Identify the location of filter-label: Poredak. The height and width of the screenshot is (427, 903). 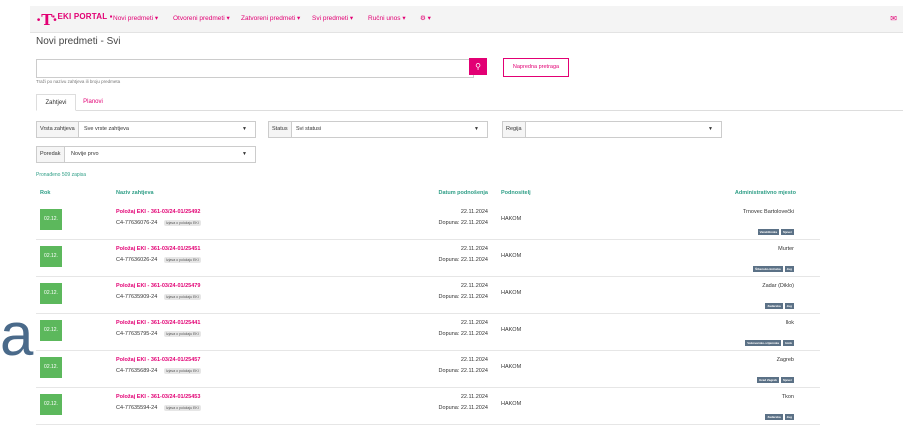
(51, 154).